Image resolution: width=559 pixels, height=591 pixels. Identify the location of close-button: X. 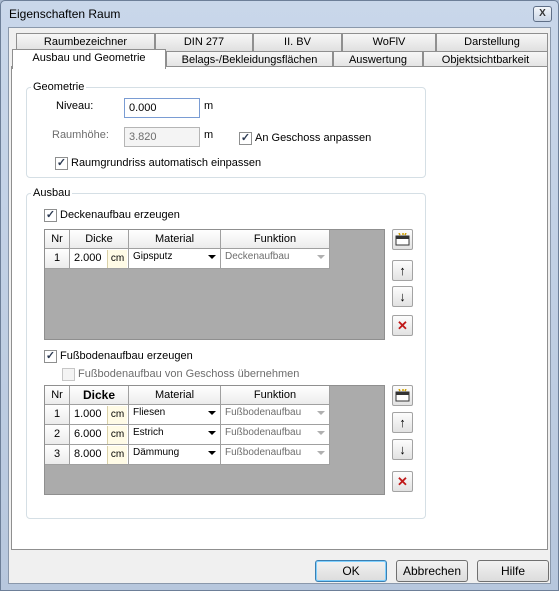
(542, 14).